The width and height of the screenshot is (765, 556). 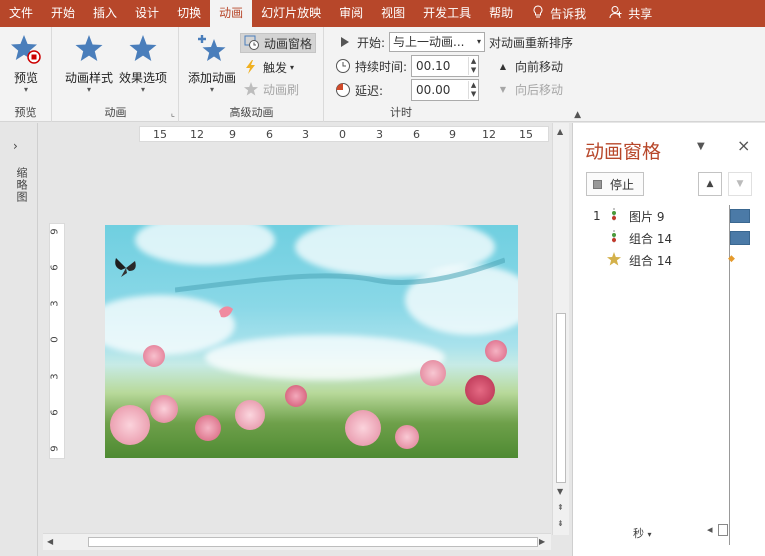 I want to click on duration-spinner: 00.10 ▲ ▼, so click(x=445, y=66).